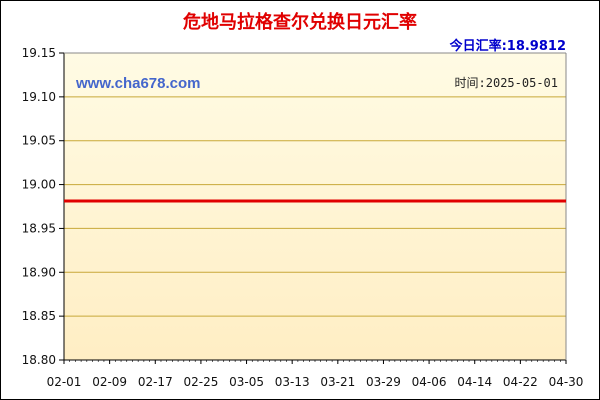 The image size is (600, 400). What do you see at coordinates (39, 53) in the screenshot?
I see `y-tick-label: 19.15` at bounding box center [39, 53].